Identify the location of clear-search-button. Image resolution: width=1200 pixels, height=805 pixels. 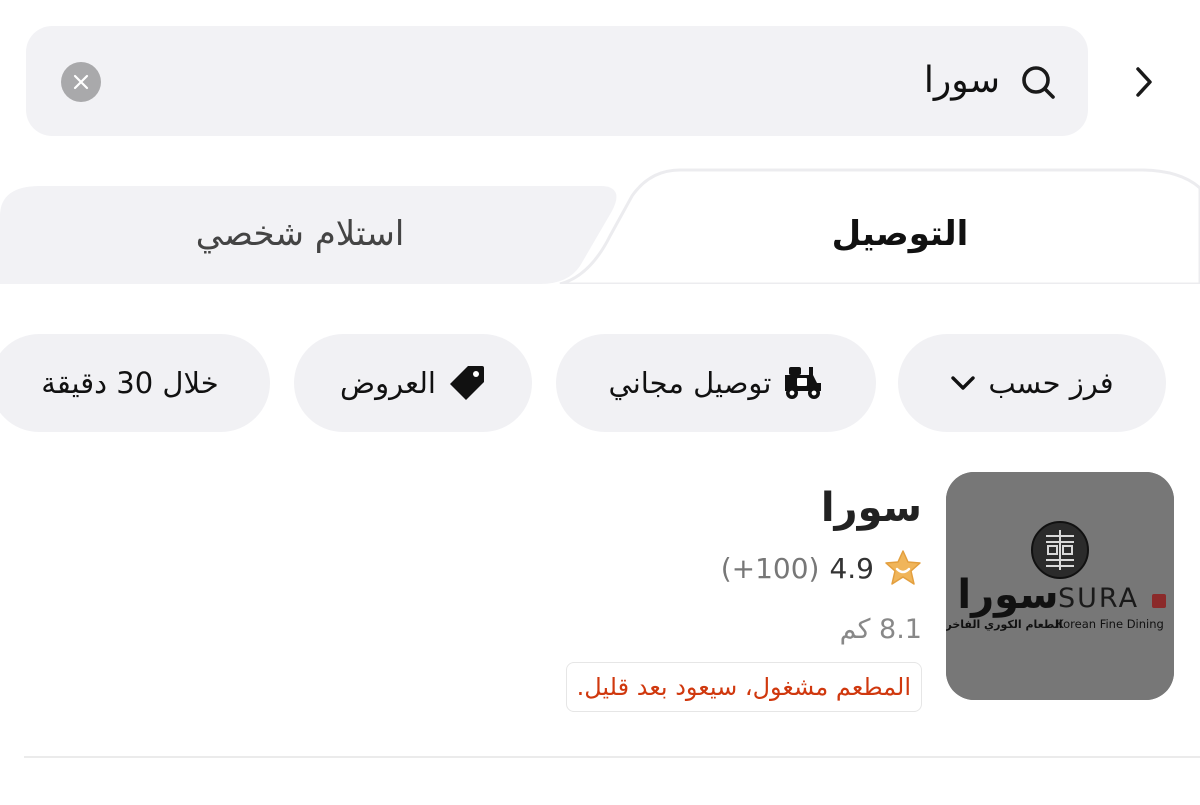
(81, 82).